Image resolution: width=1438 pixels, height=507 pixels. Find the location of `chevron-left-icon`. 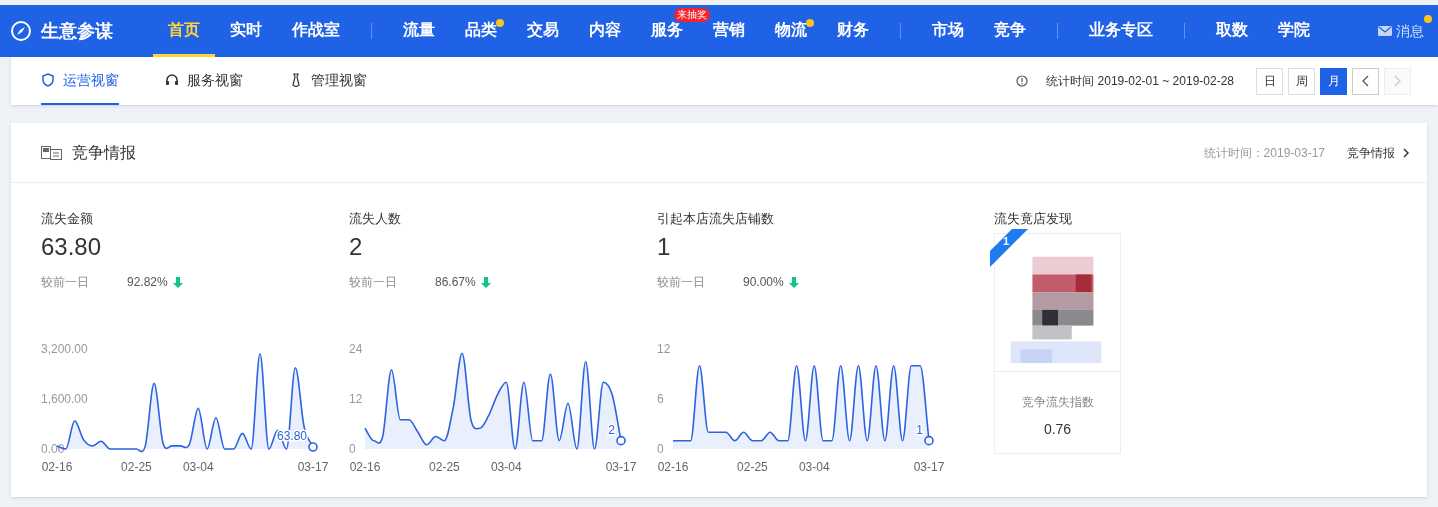

chevron-left-icon is located at coordinates (1365, 81).